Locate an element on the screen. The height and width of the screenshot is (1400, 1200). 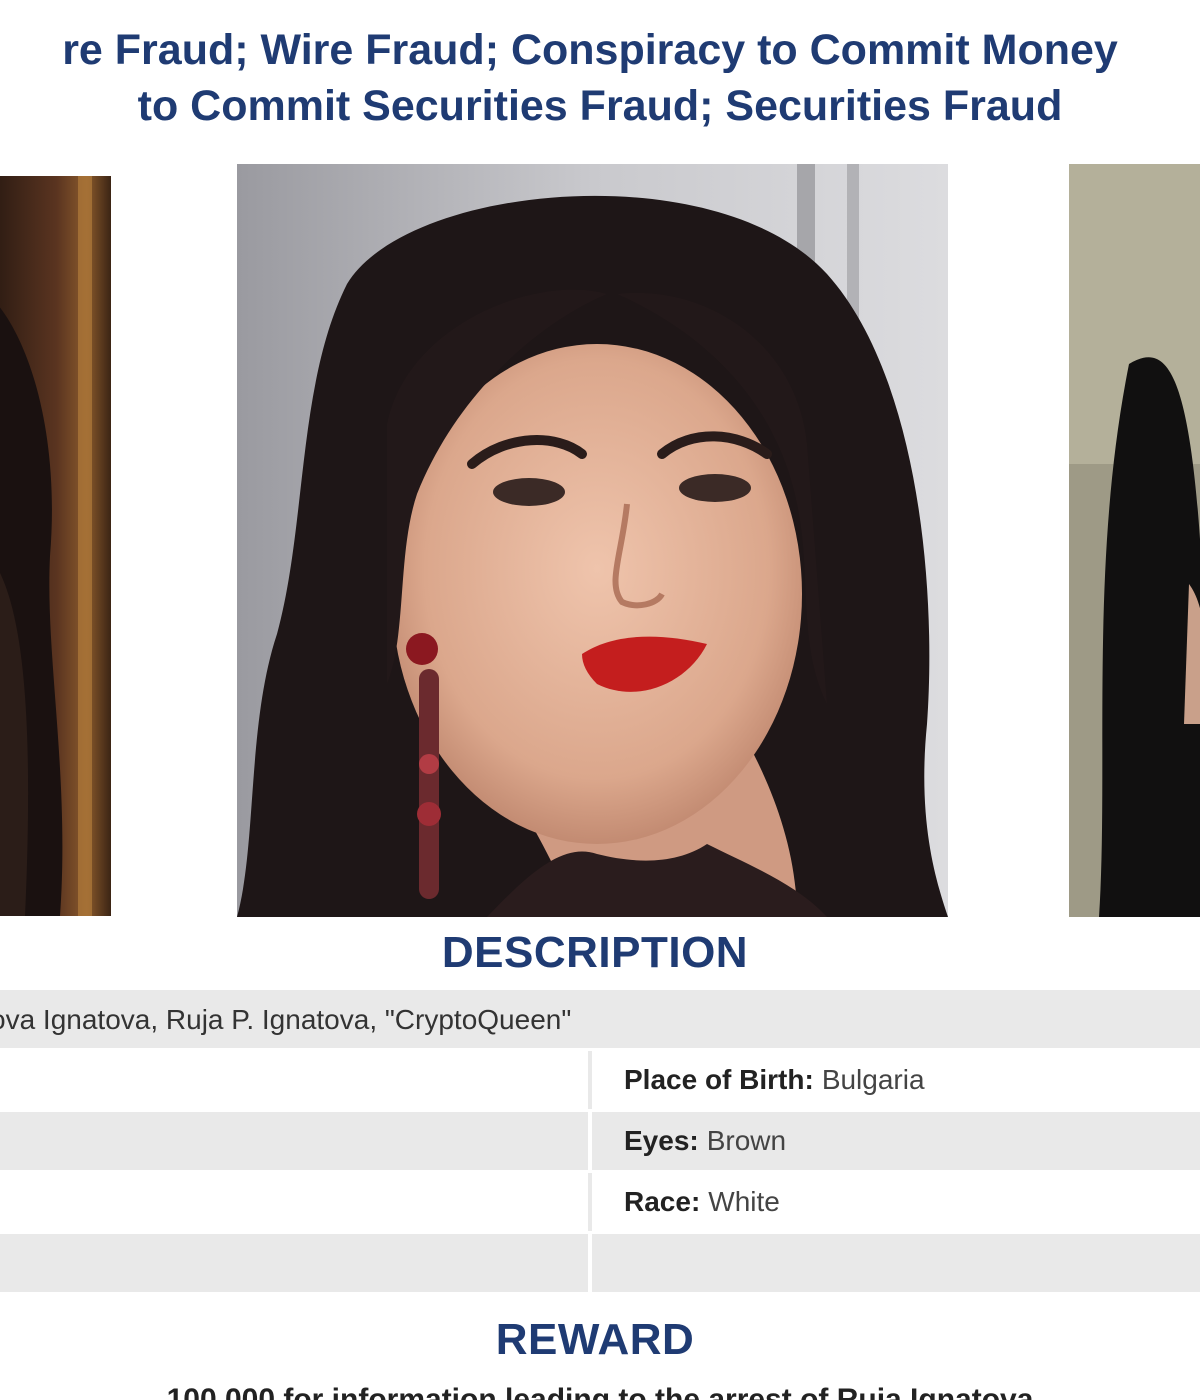
description-cell-right: Race: White is located at coordinates (702, 1202).